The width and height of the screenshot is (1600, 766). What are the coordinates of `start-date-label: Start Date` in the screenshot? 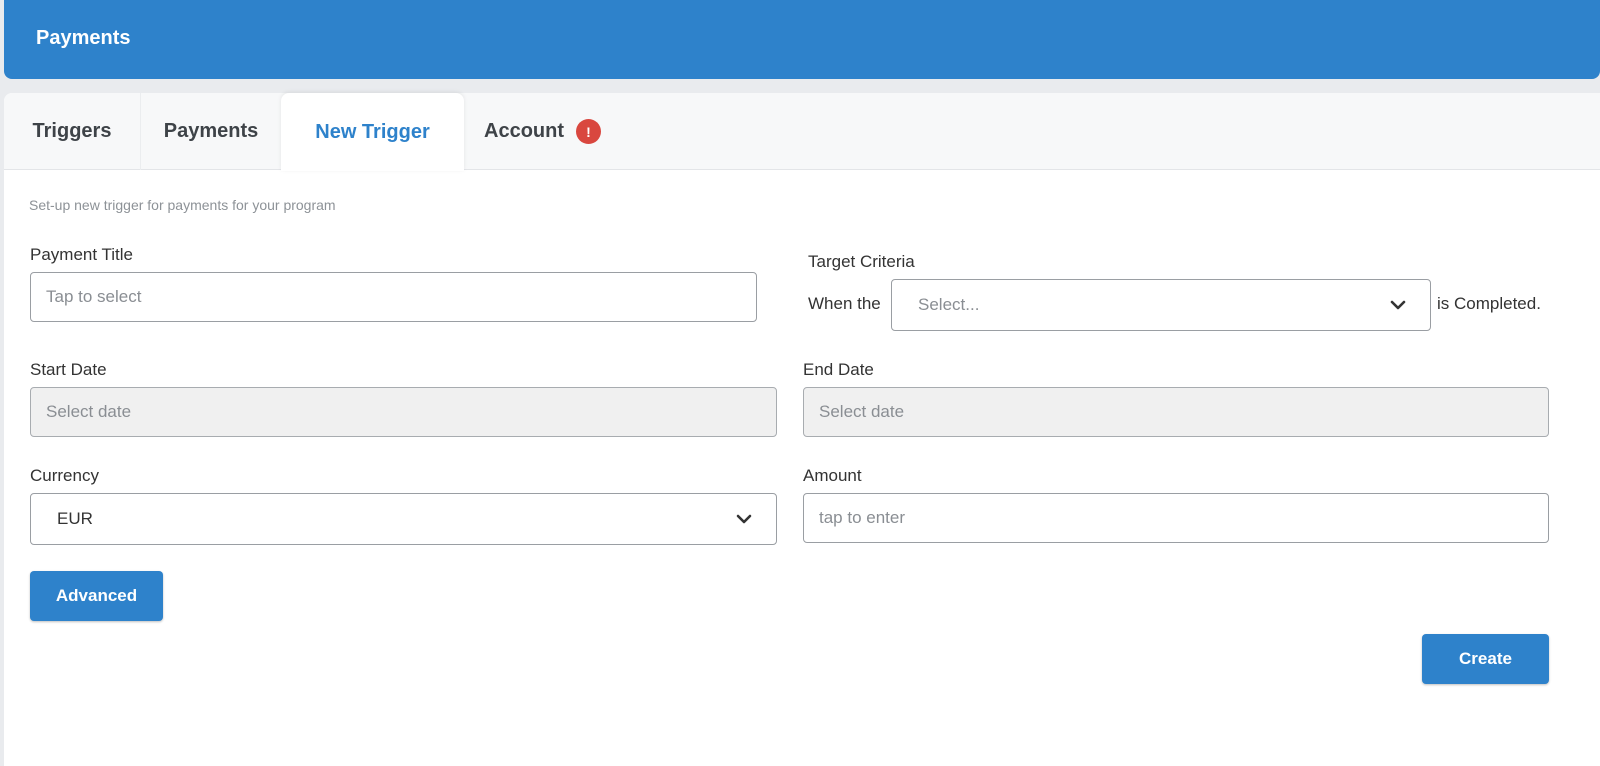 It's located at (68, 369).